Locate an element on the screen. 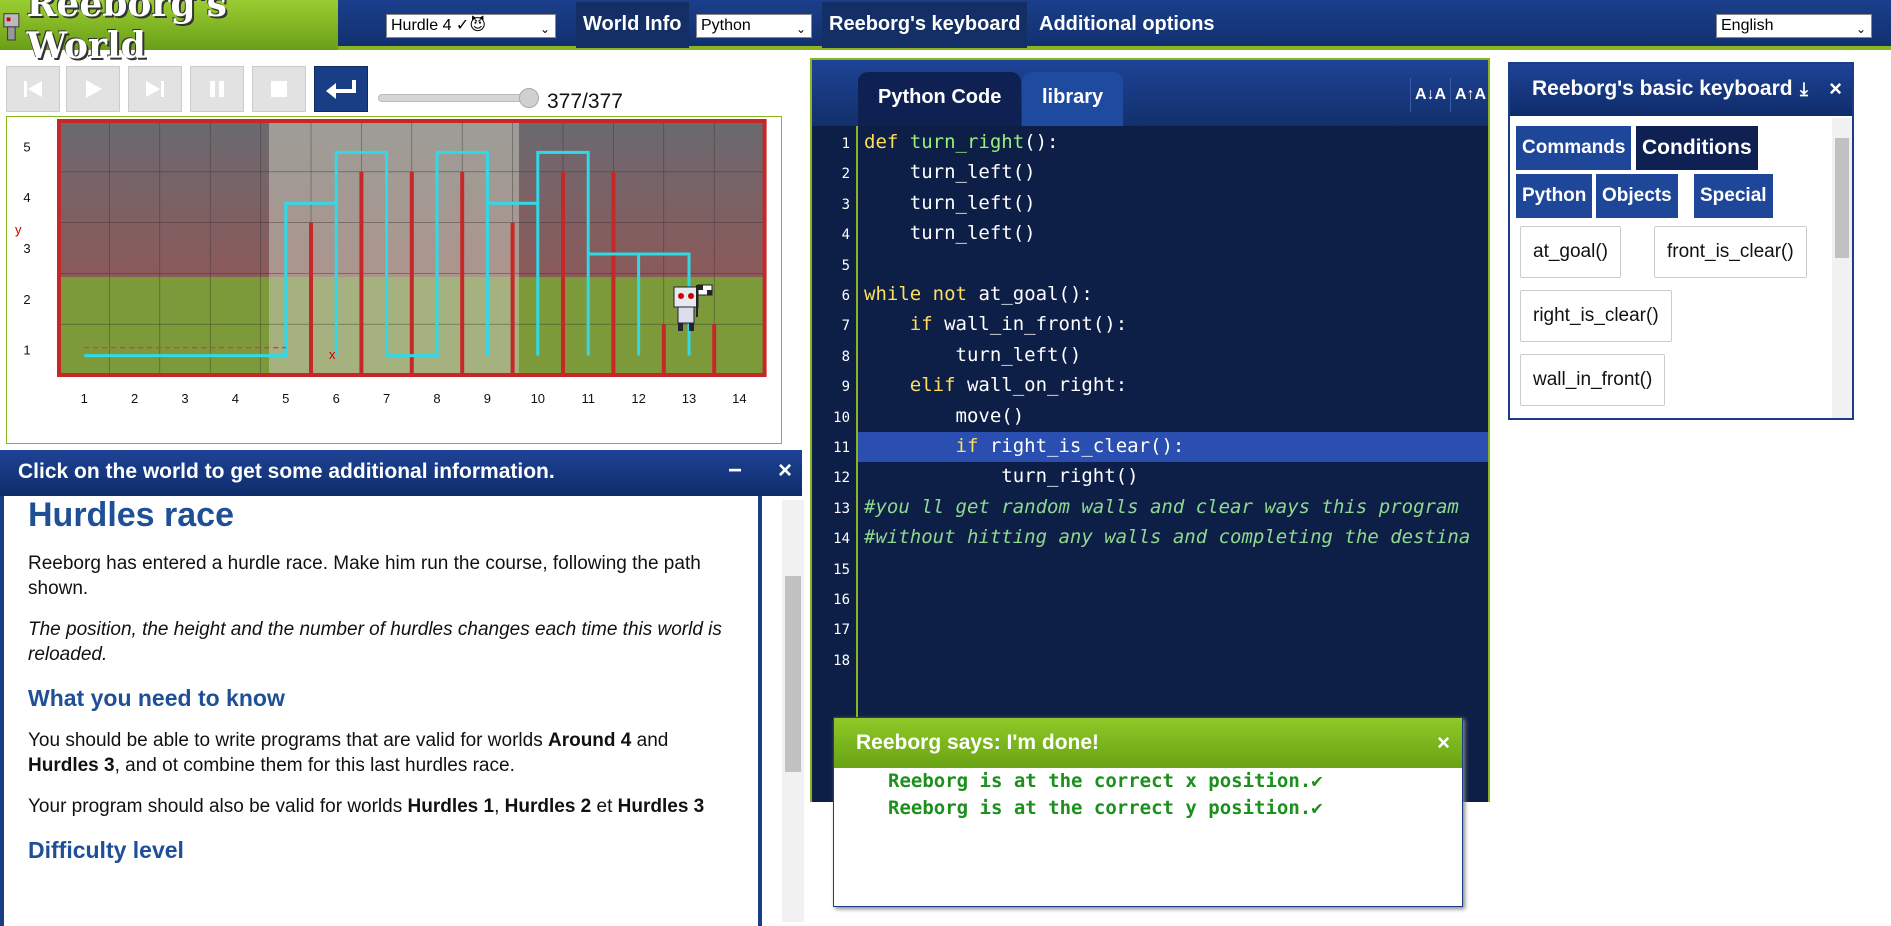 Image resolution: width=1891 pixels, height=926 pixels. dialog-header: Reeborg says: I'm done! × is located at coordinates (1148, 743).